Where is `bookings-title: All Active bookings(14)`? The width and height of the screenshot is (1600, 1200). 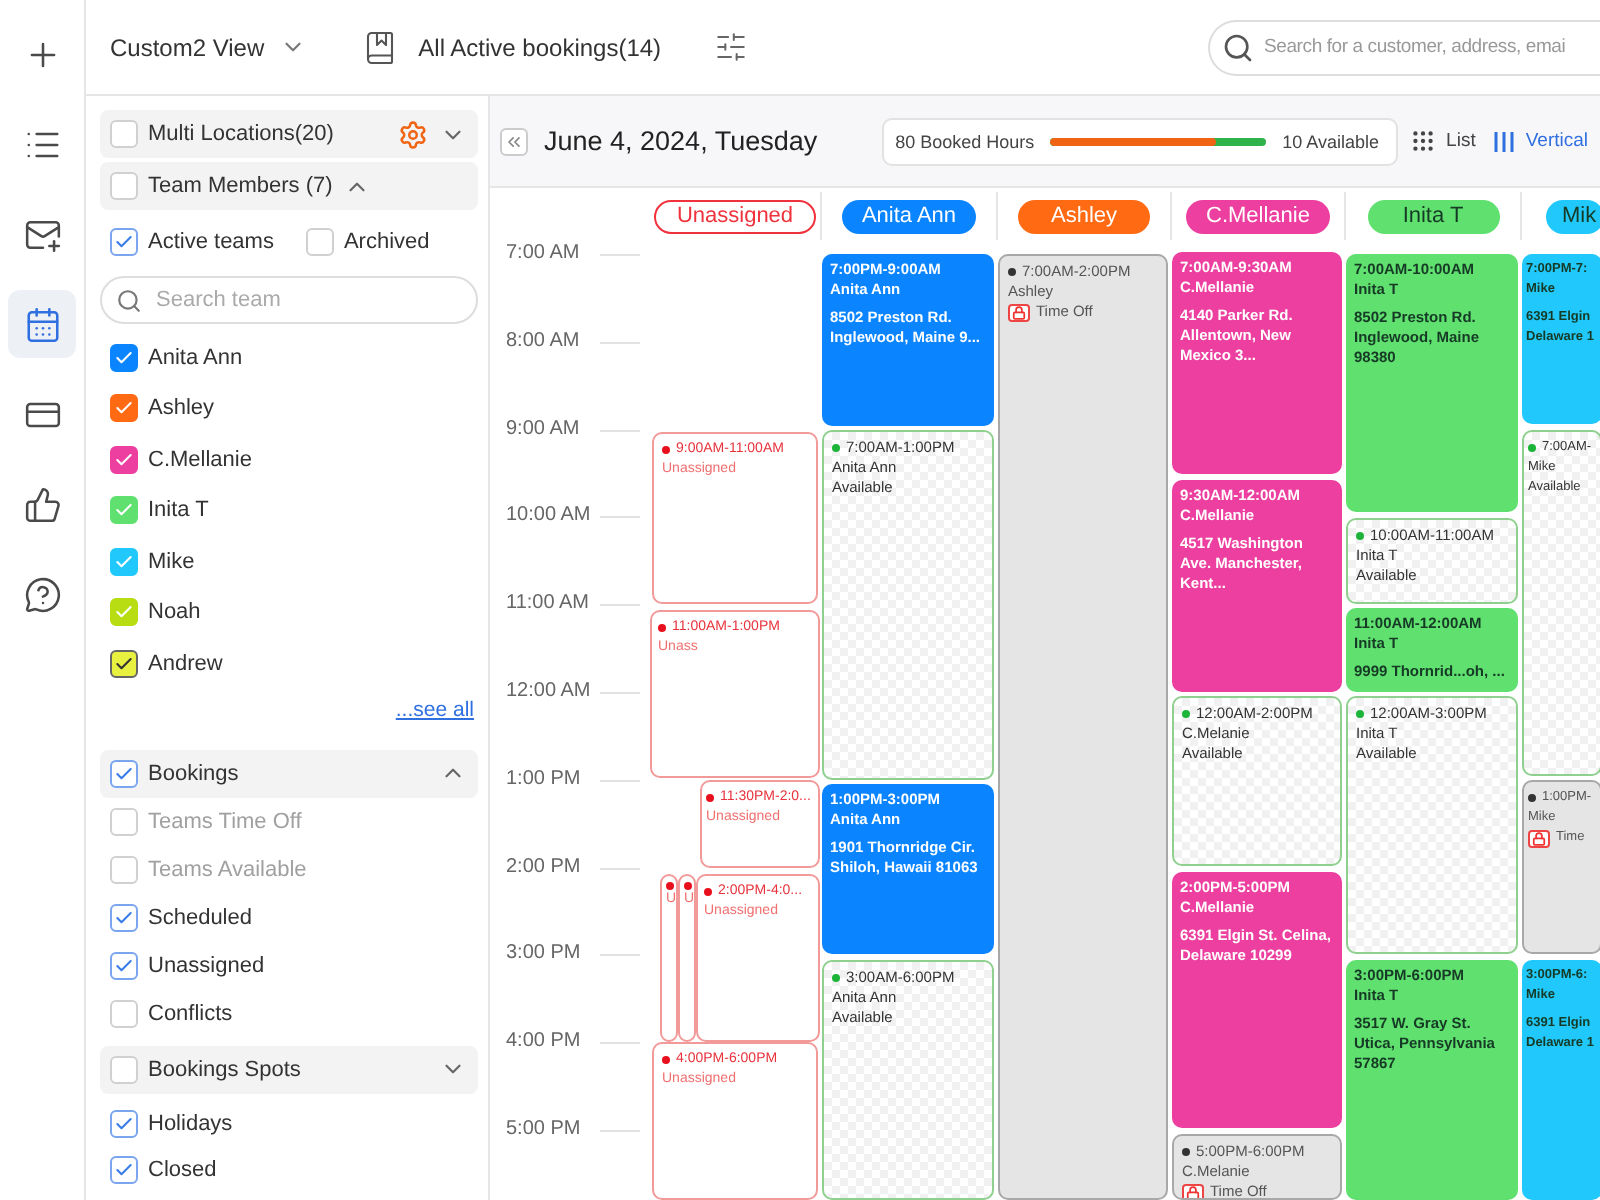 bookings-title: All Active bookings(14) is located at coordinates (540, 47).